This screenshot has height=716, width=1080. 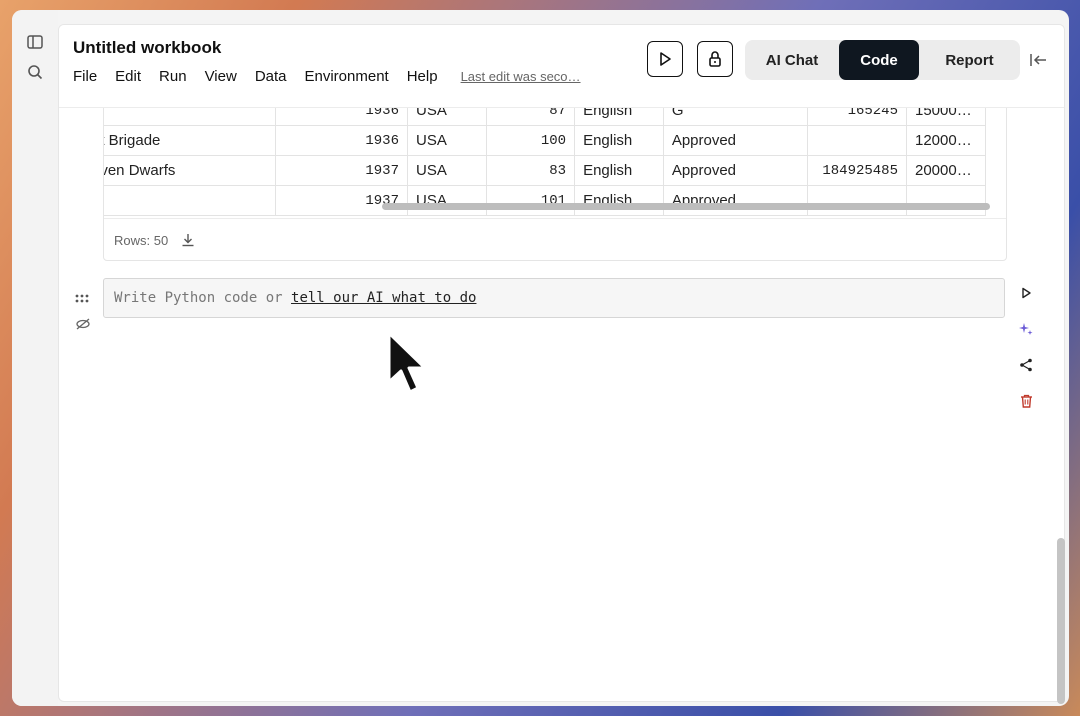 I want to click on menu-run: Run, so click(x=173, y=76).